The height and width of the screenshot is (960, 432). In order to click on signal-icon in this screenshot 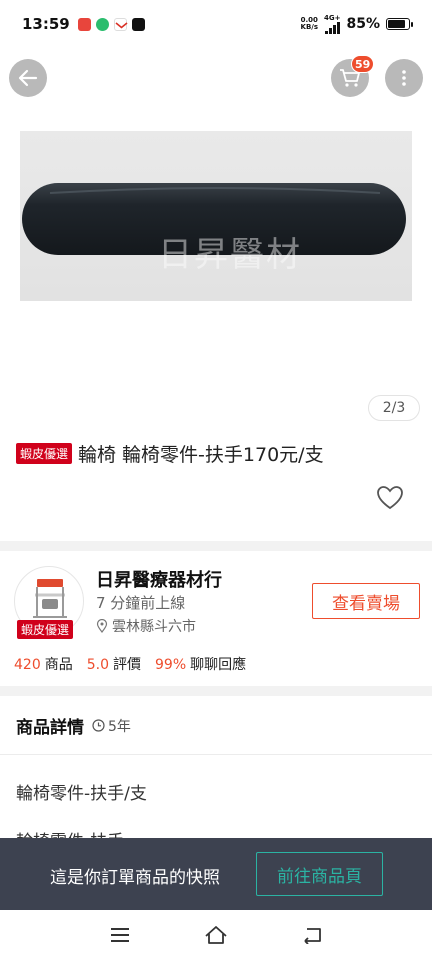, I will do `click(332, 27)`.